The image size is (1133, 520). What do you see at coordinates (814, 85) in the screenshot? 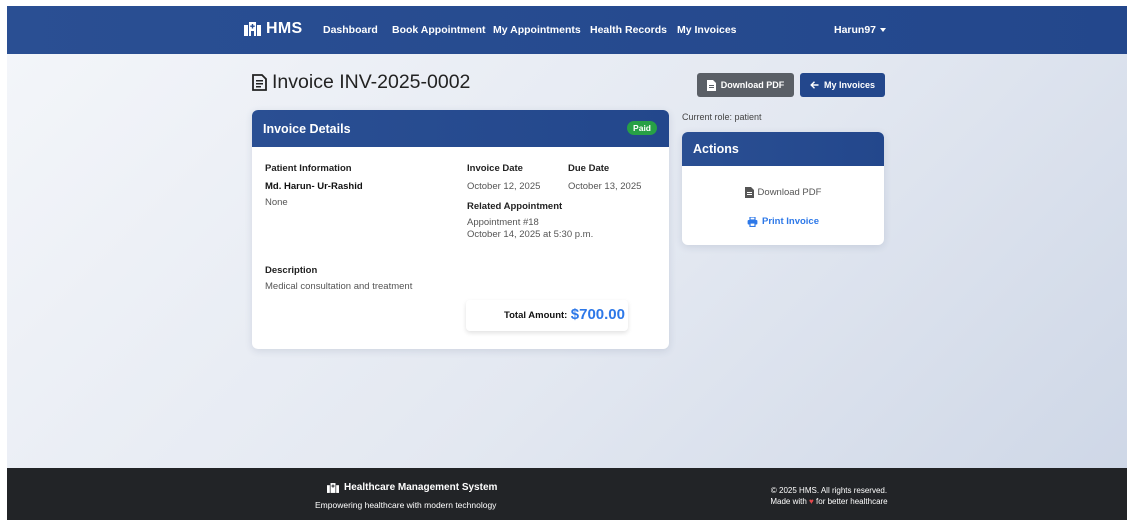
I see `arrow-left-icon` at bounding box center [814, 85].